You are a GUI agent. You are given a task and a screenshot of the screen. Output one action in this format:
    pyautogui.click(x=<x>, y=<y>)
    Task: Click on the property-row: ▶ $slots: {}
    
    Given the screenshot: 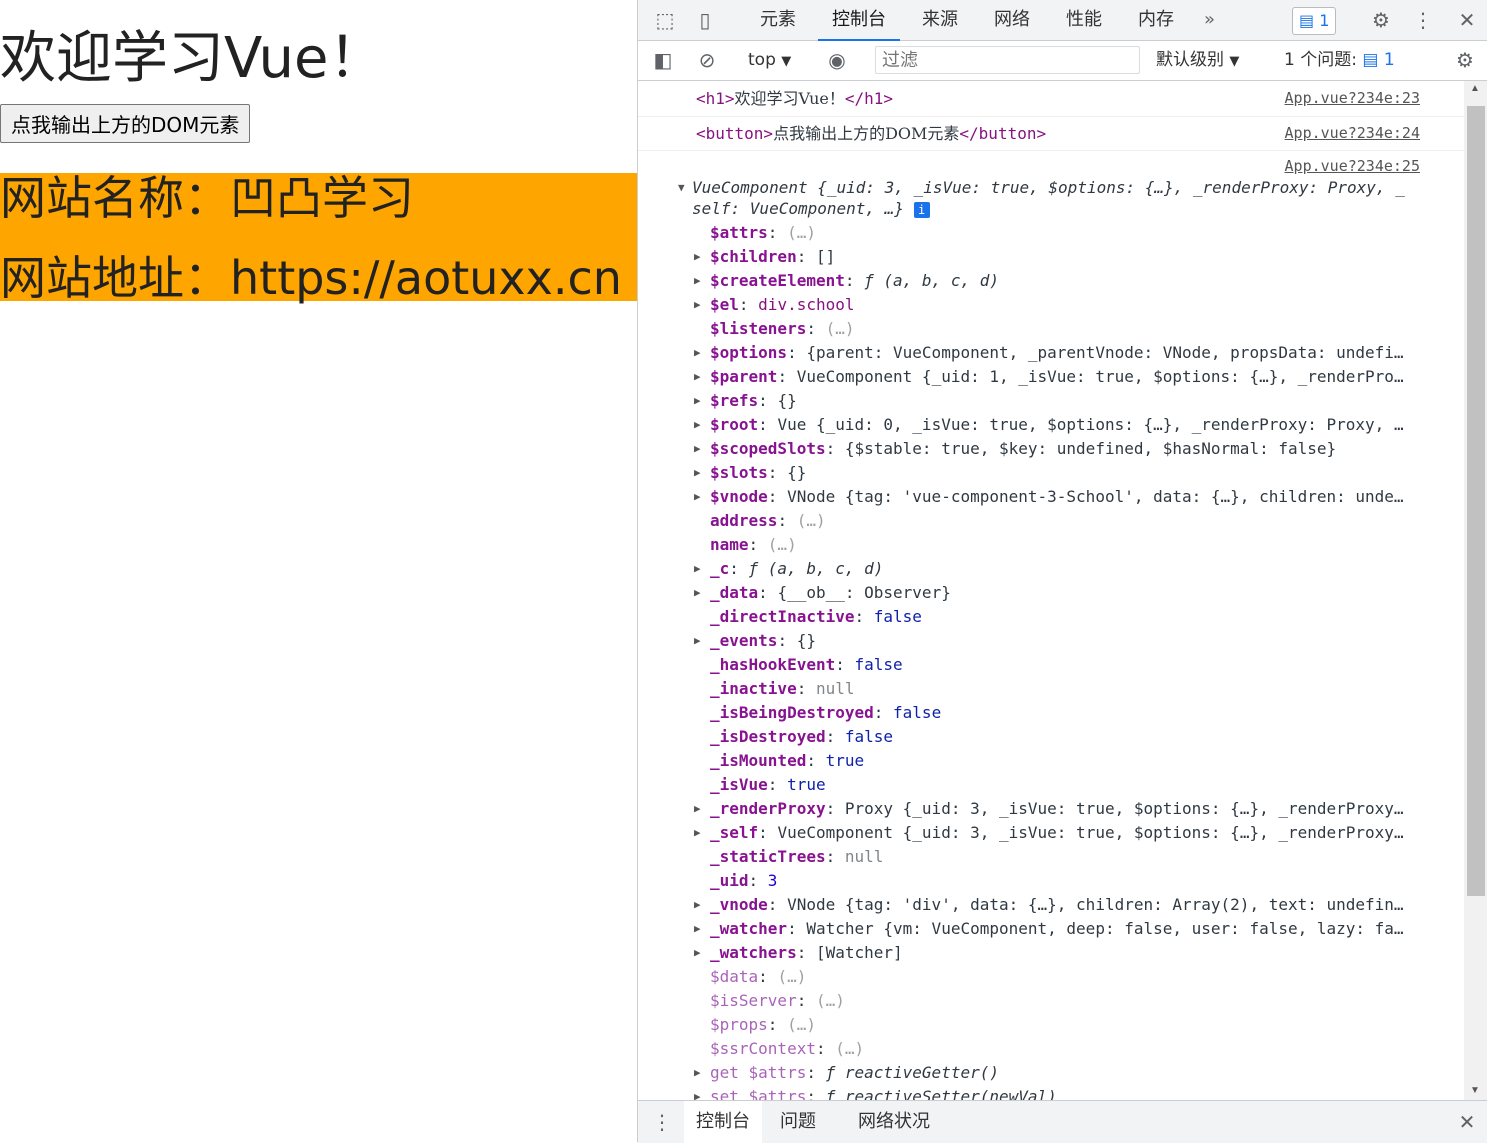 What is the action you would take?
    pyautogui.click(x=750, y=473)
    